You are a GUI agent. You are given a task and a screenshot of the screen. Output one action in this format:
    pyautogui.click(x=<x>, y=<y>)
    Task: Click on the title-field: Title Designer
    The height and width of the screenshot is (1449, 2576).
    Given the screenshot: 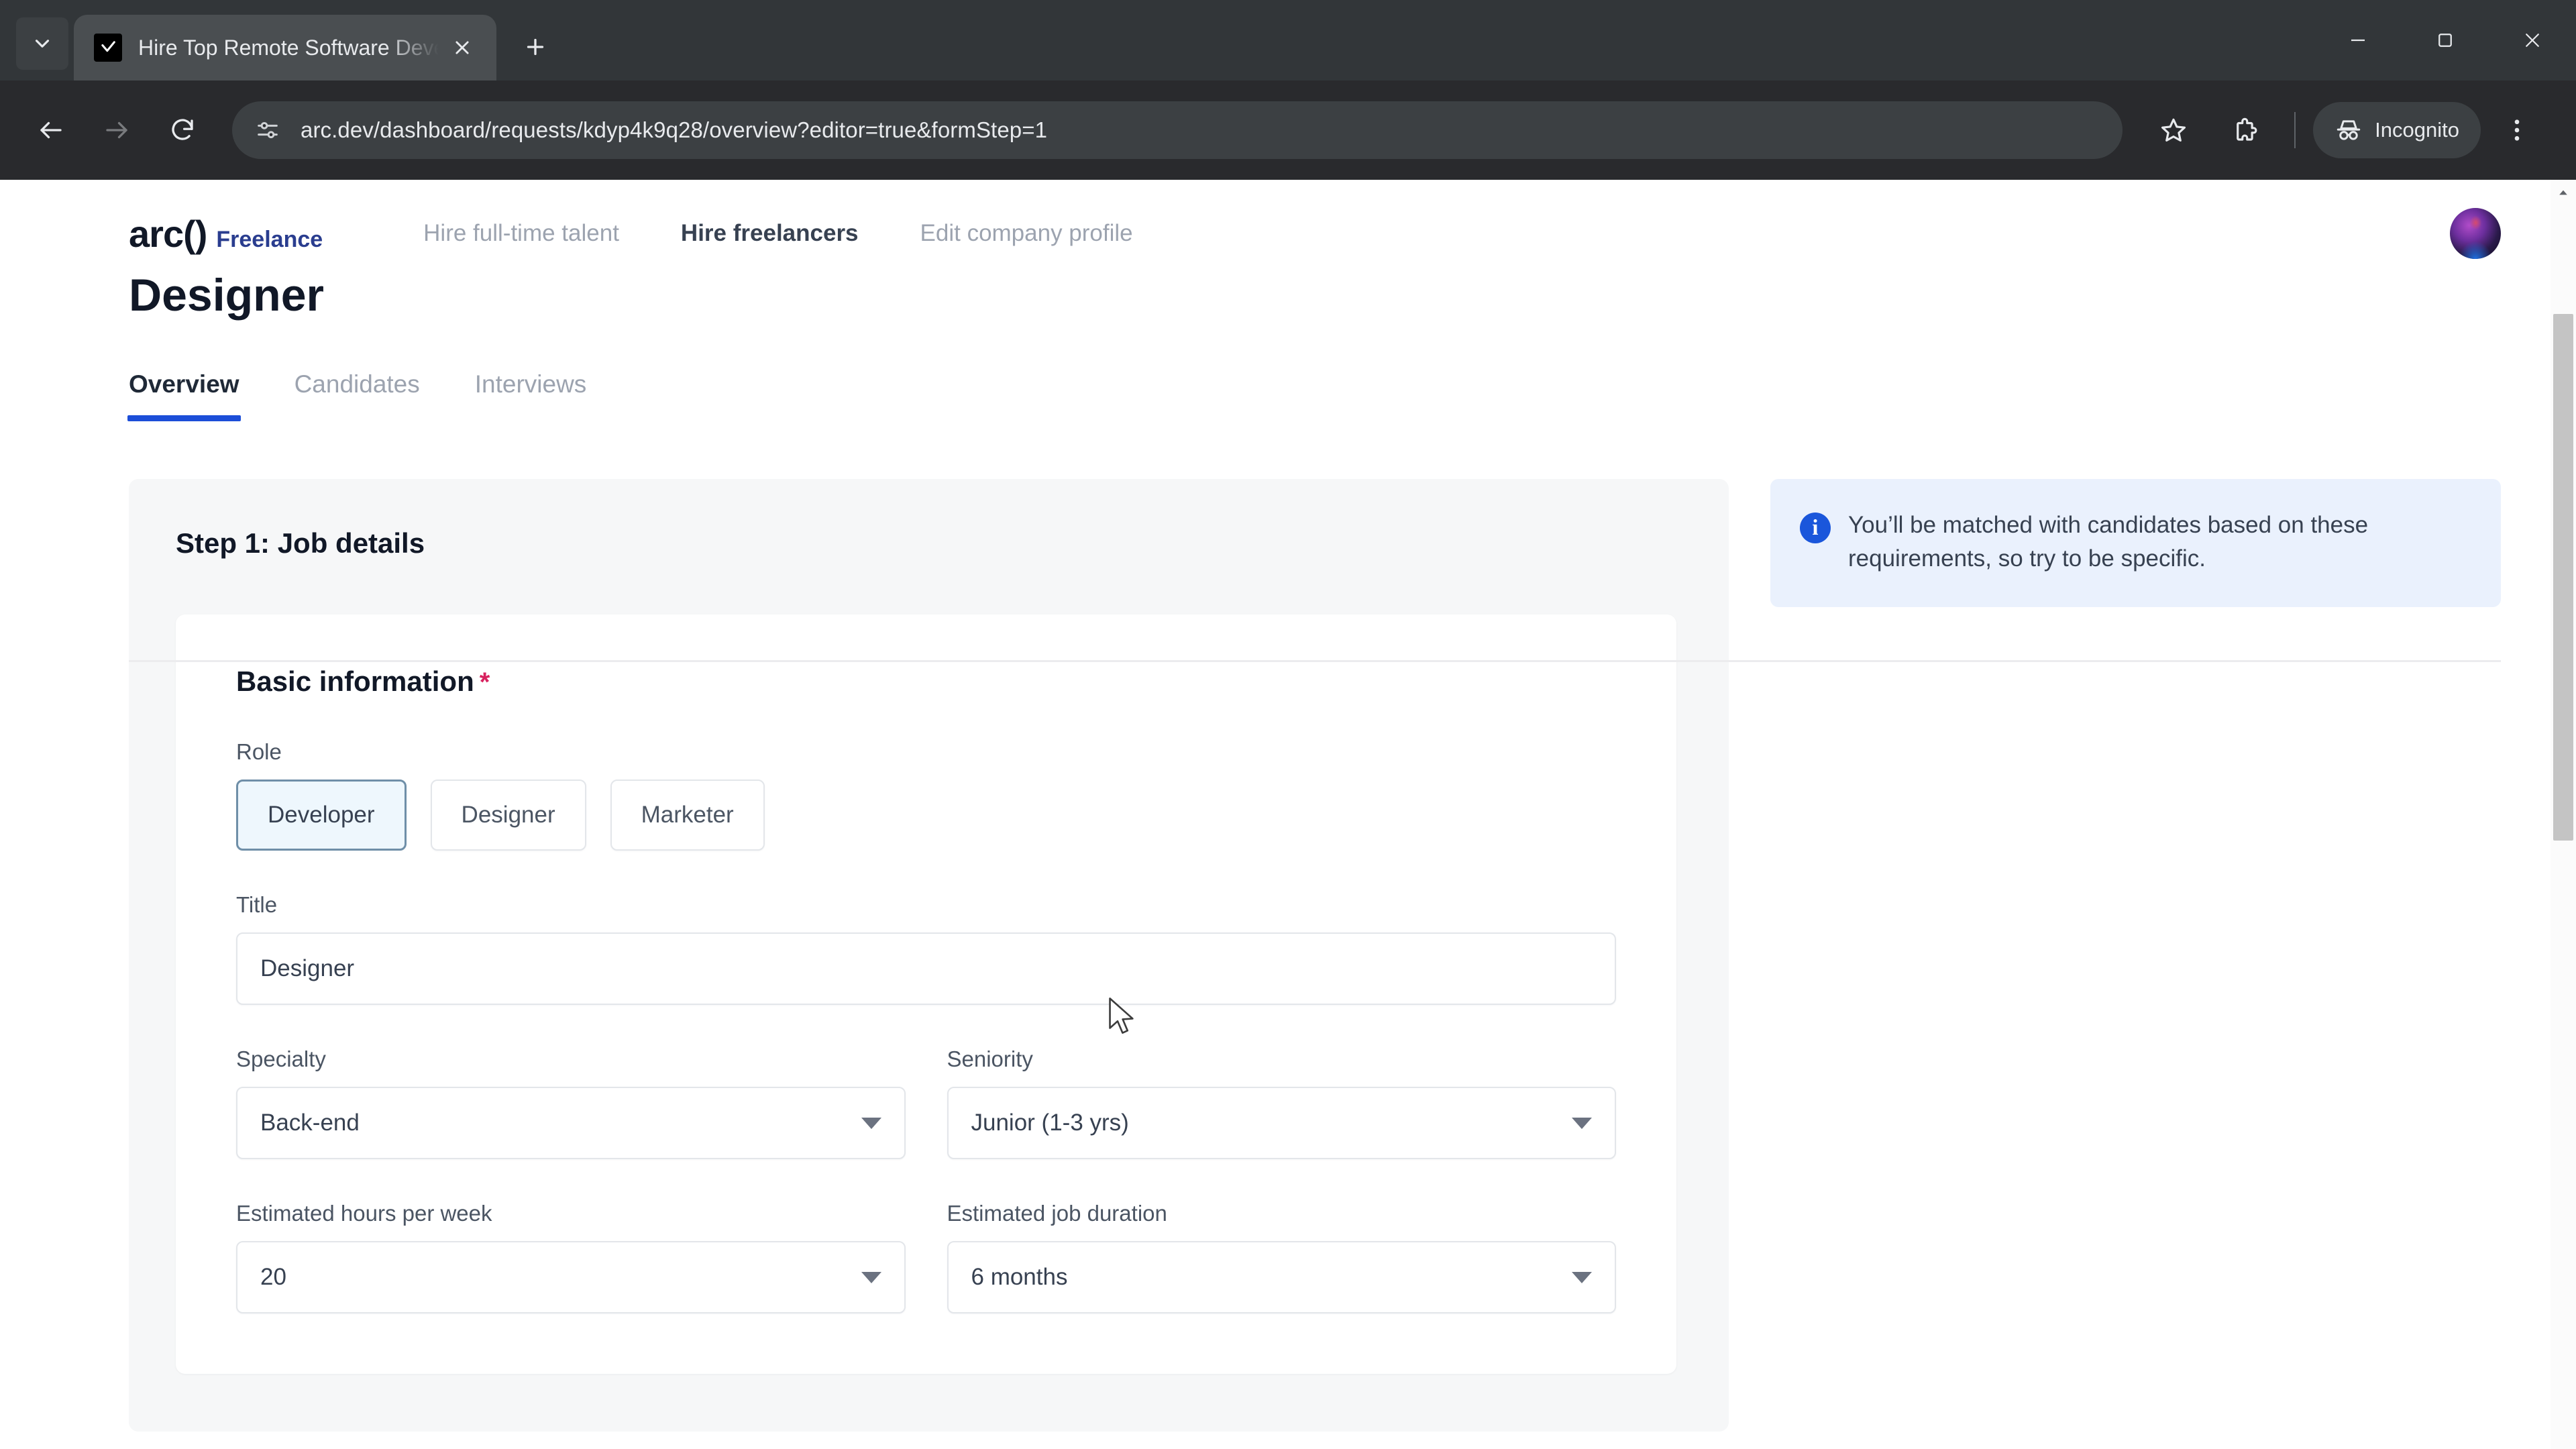 What is the action you would take?
    pyautogui.click(x=926, y=948)
    